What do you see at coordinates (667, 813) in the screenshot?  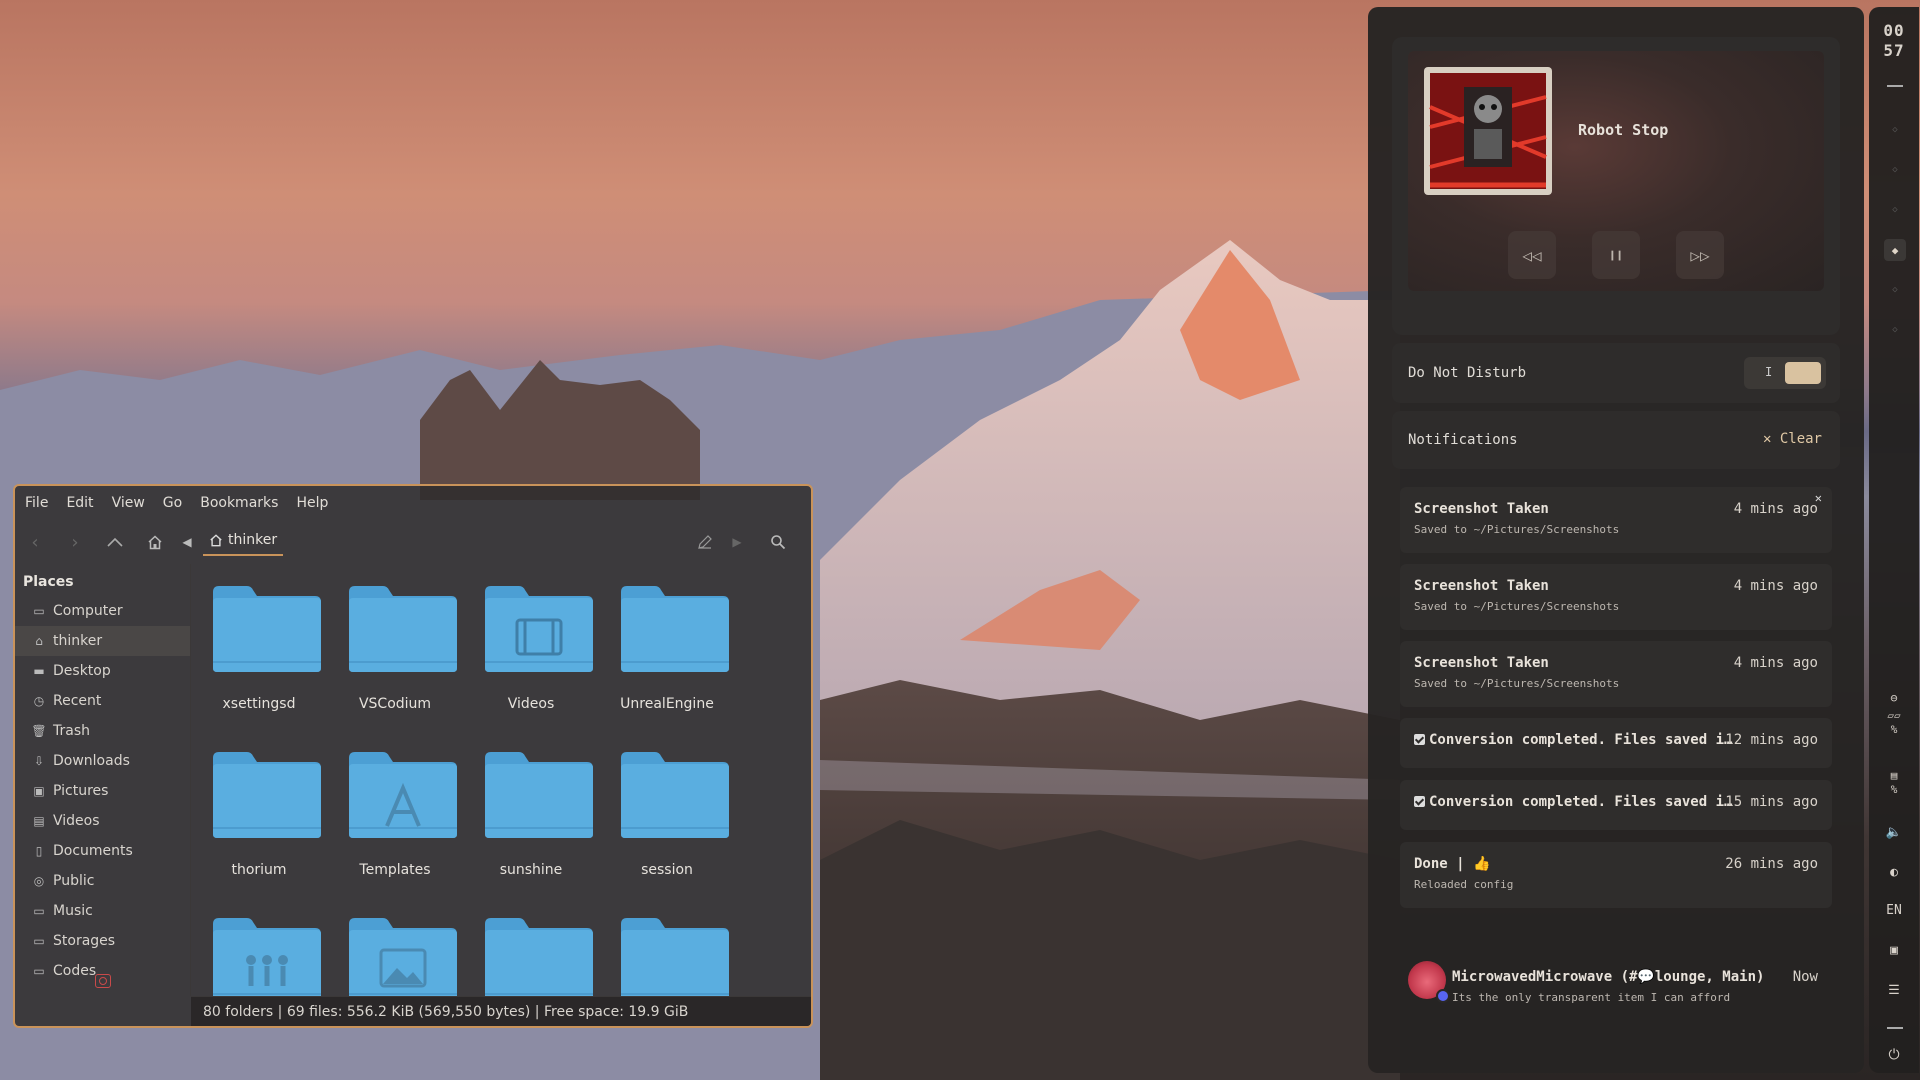 I see `folder-item: session` at bounding box center [667, 813].